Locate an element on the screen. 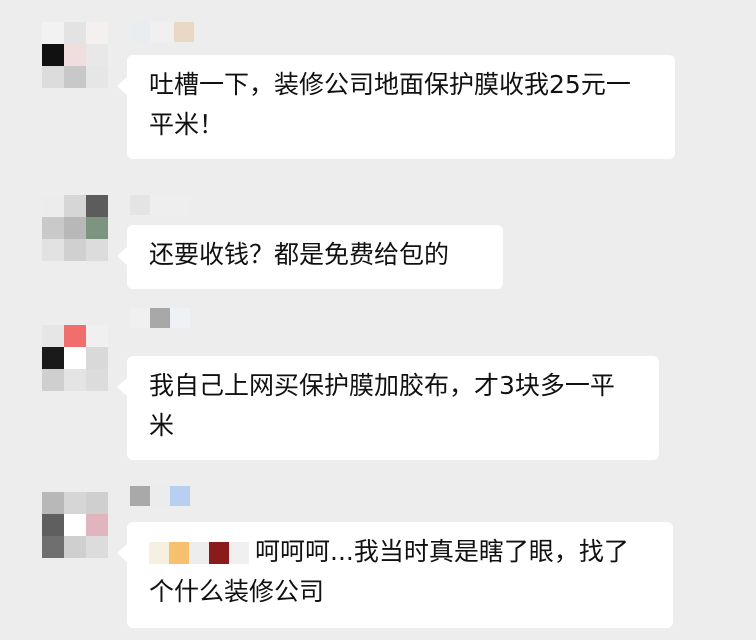  message-bubble: 我自己上网买保护膜加胶布，才3块多一平米 is located at coordinates (388, 408).